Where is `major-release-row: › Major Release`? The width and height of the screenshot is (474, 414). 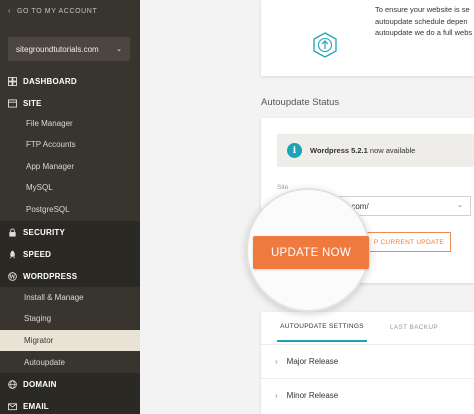
major-release-row: › Major Release is located at coordinates (367, 361).